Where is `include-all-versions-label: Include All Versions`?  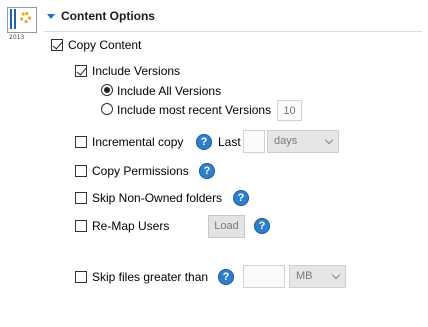
include-all-versions-label: Include All Versions is located at coordinates (169, 91).